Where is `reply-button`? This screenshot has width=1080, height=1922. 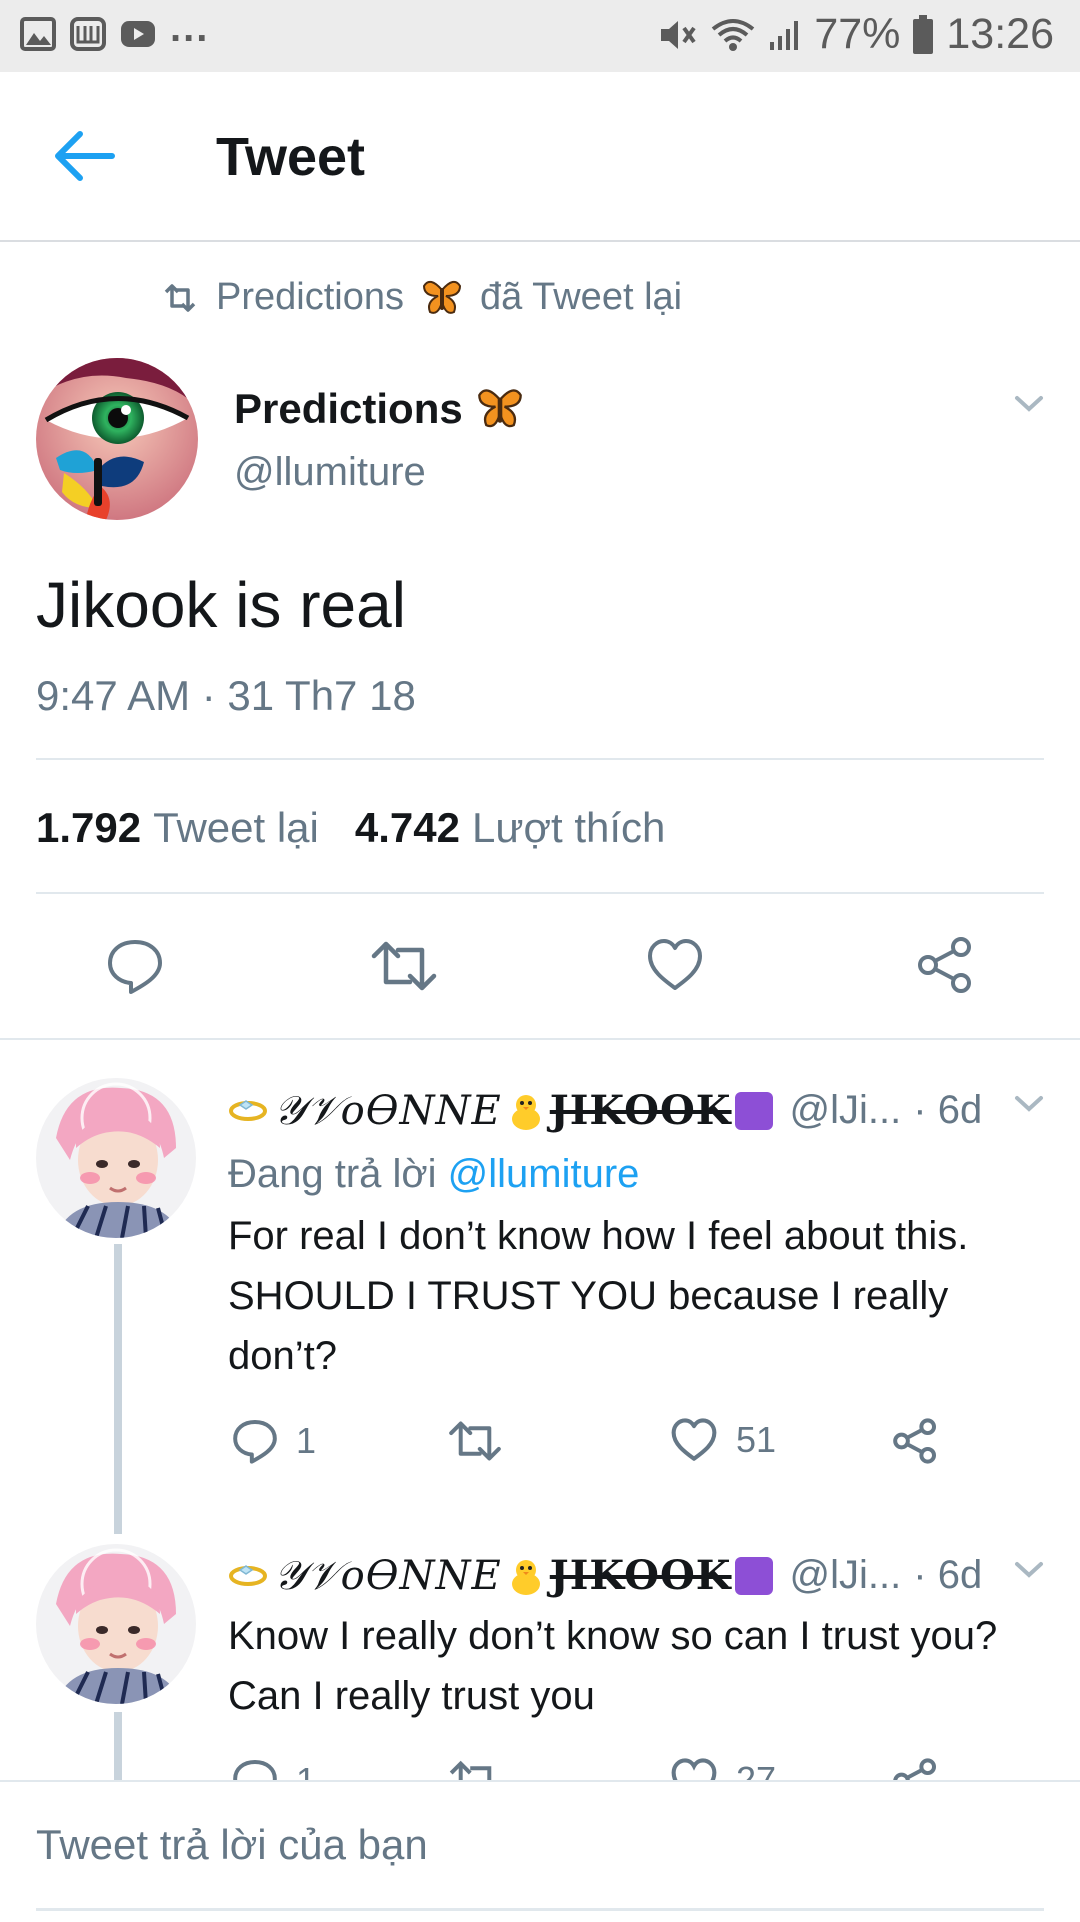 reply-button is located at coordinates (135, 966).